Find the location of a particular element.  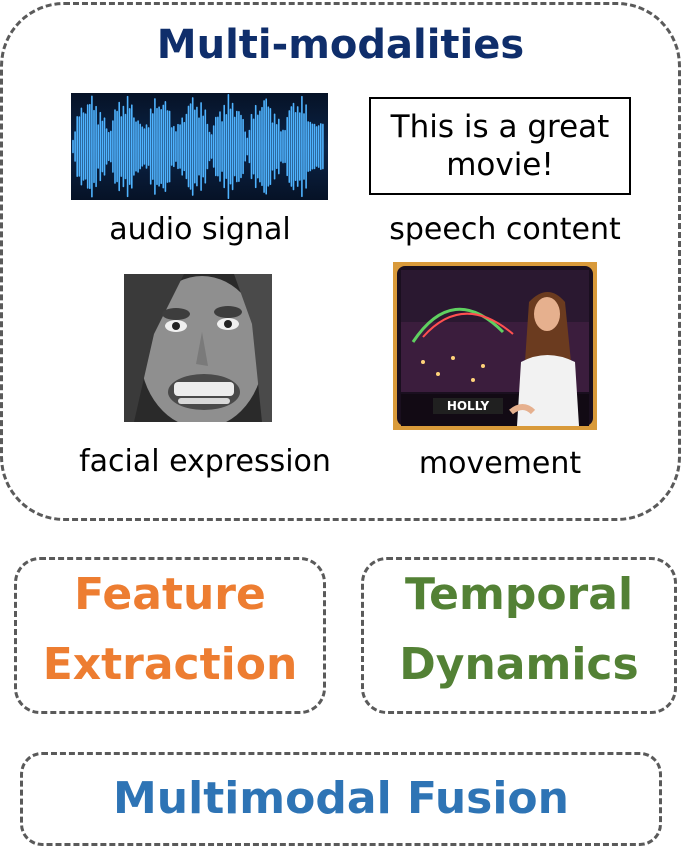

video-nameplate: HOLLY is located at coordinates (468, 406).